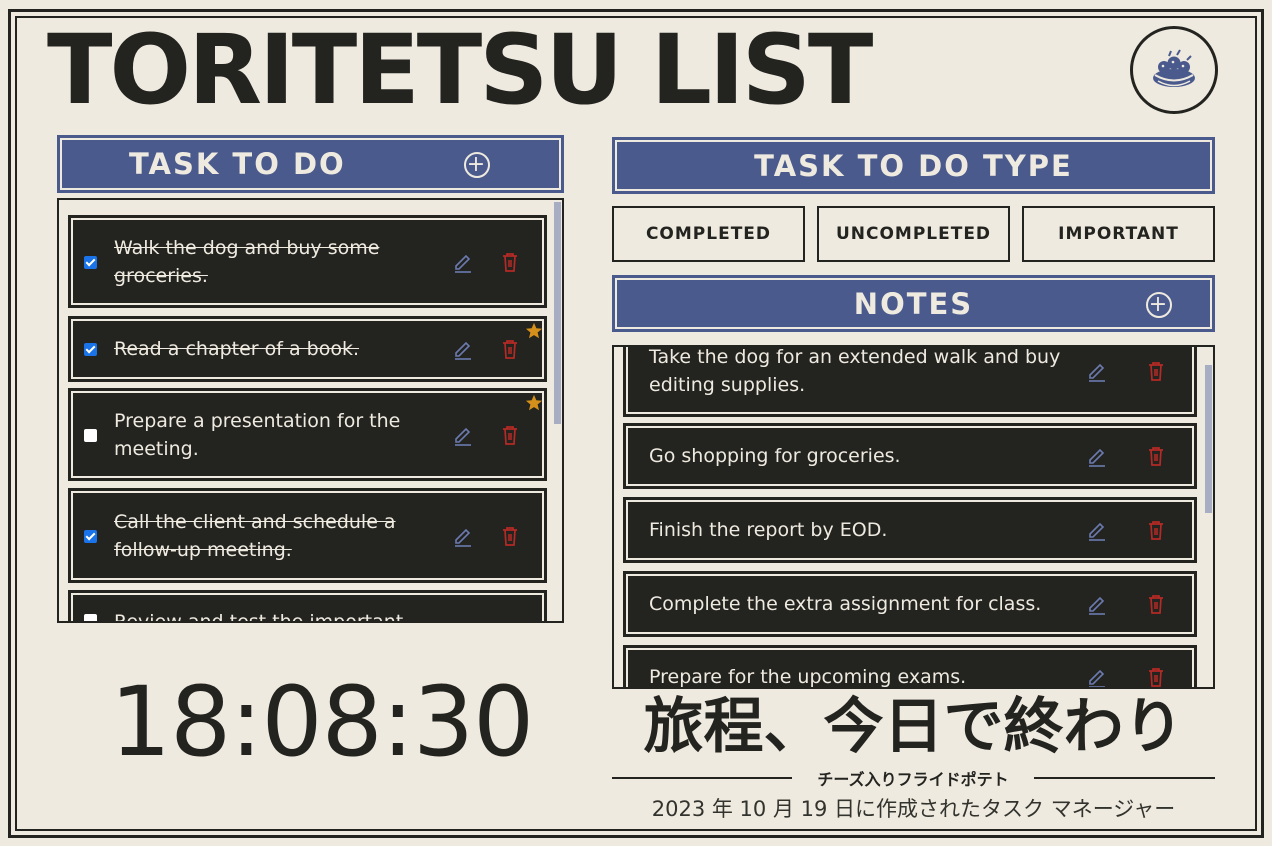 The width and height of the screenshot is (1272, 846). I want to click on filter-important-button: IMPORTANT, so click(1118, 234).